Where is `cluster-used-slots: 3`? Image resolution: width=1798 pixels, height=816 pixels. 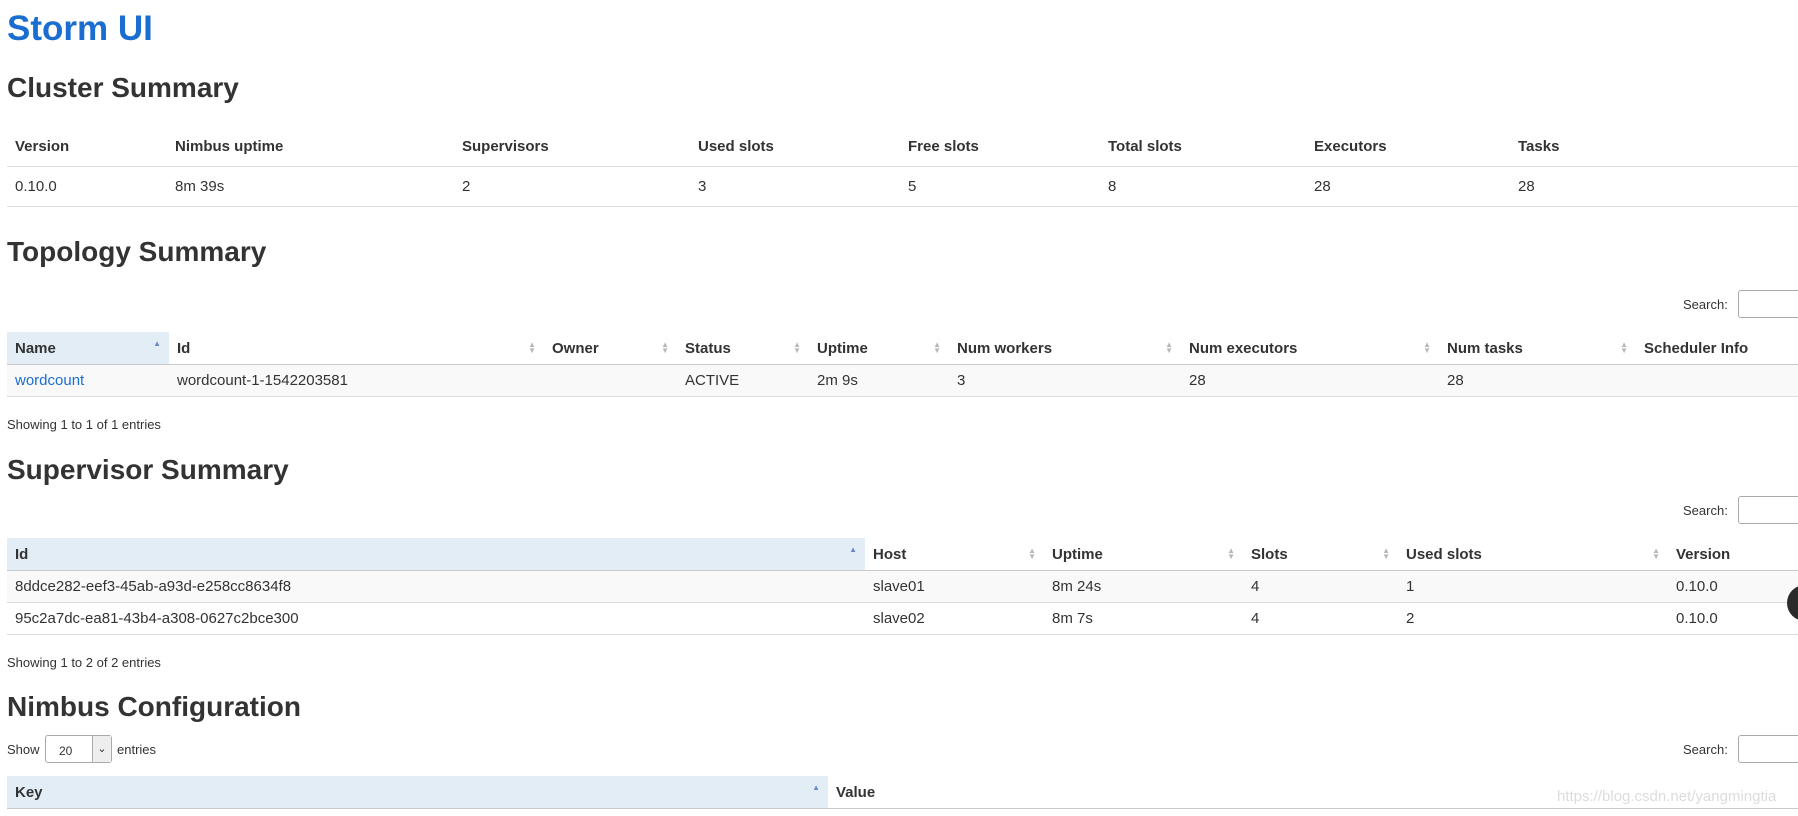 cluster-used-slots: 3 is located at coordinates (795, 186).